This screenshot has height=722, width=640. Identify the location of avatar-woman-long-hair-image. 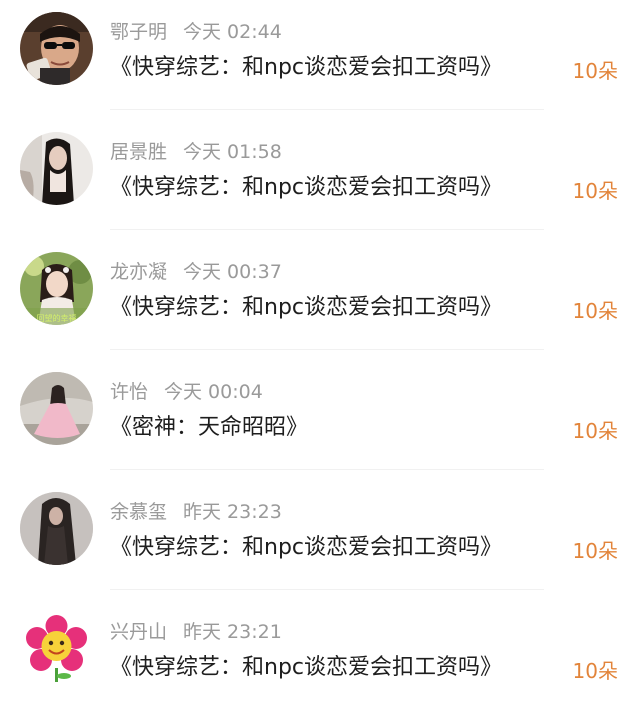
(56, 528).